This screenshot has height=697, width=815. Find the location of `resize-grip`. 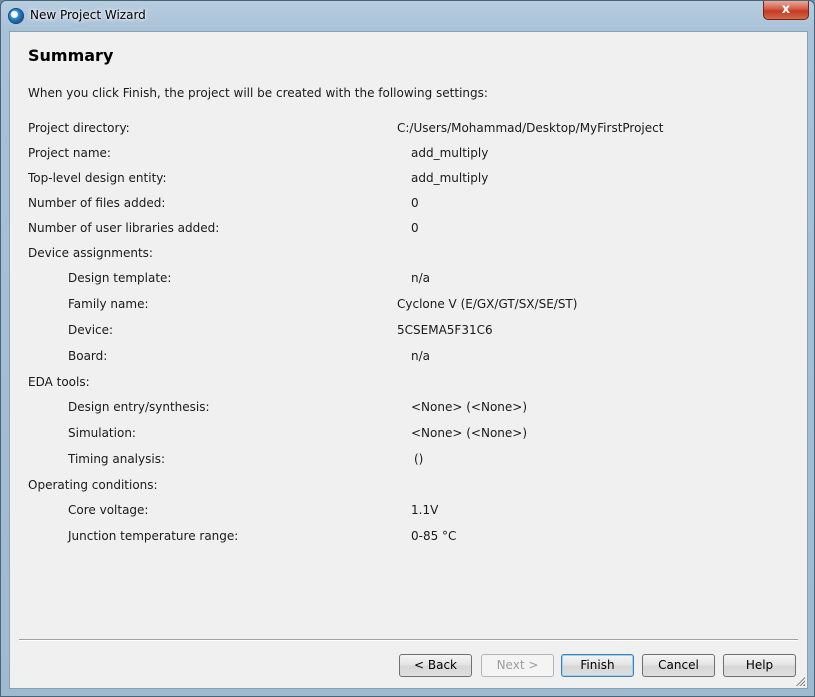

resize-grip is located at coordinates (800, 681).